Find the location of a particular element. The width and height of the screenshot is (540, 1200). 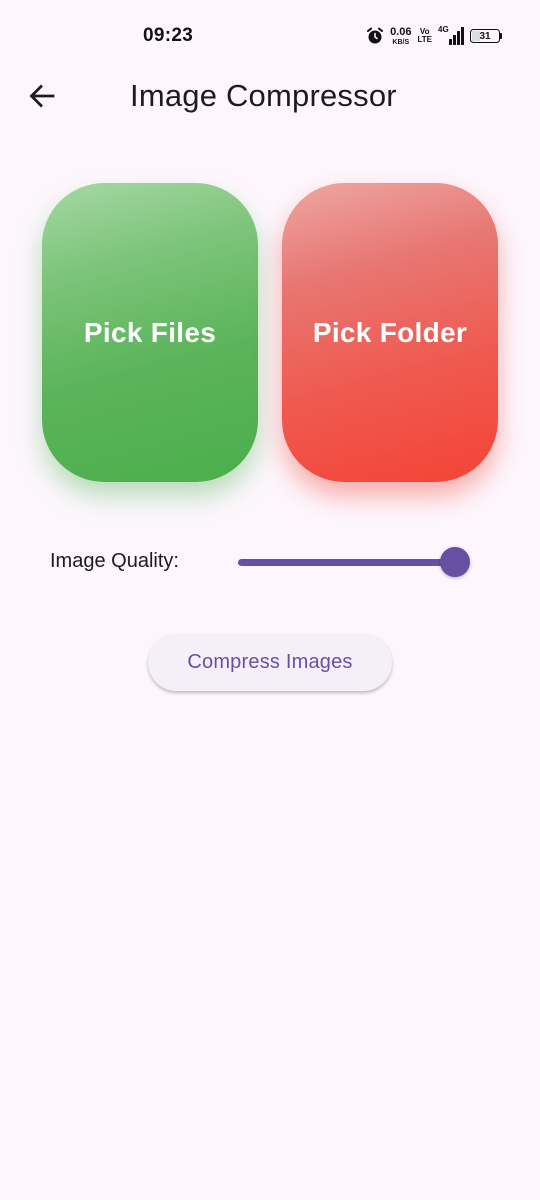

quality-slider is located at coordinates (354, 562).